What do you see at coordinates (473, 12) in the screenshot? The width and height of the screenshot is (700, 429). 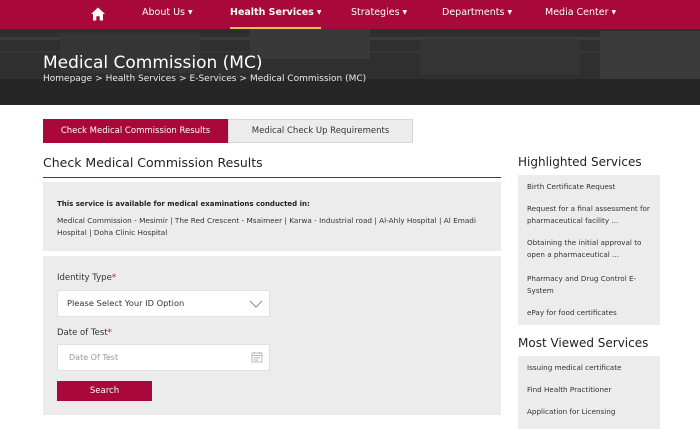 I see `nav-item-label: Departments` at bounding box center [473, 12].